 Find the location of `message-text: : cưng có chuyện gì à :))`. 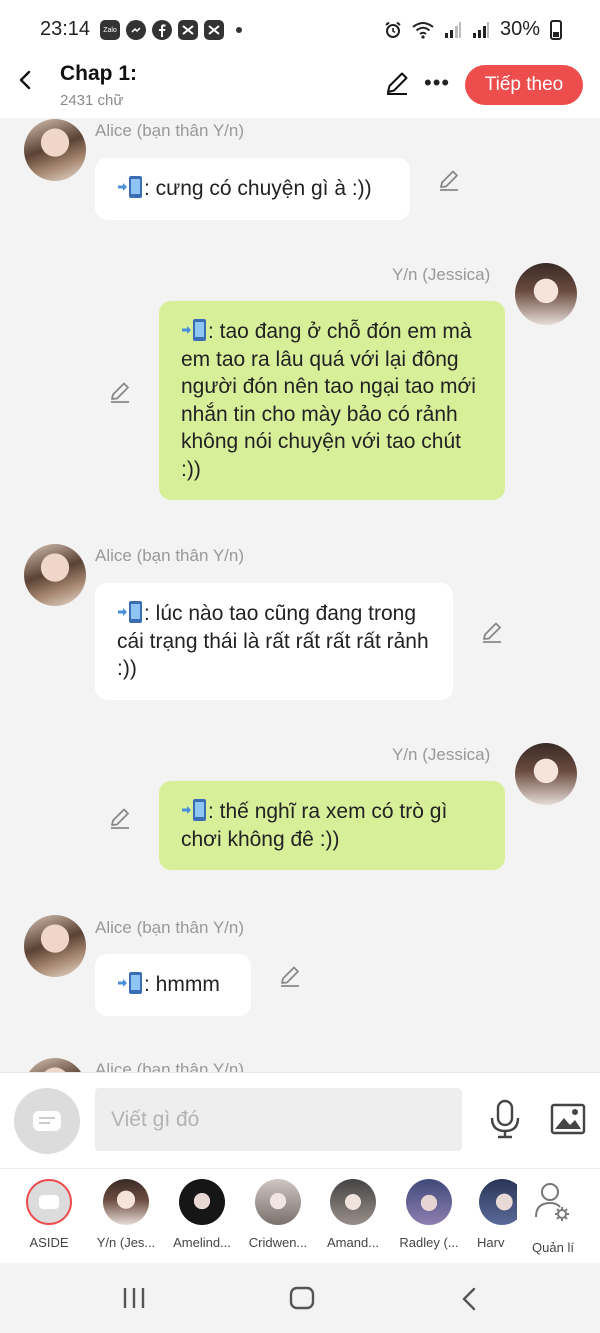

message-text: : cưng có chuyện gì à :)) is located at coordinates (258, 188).